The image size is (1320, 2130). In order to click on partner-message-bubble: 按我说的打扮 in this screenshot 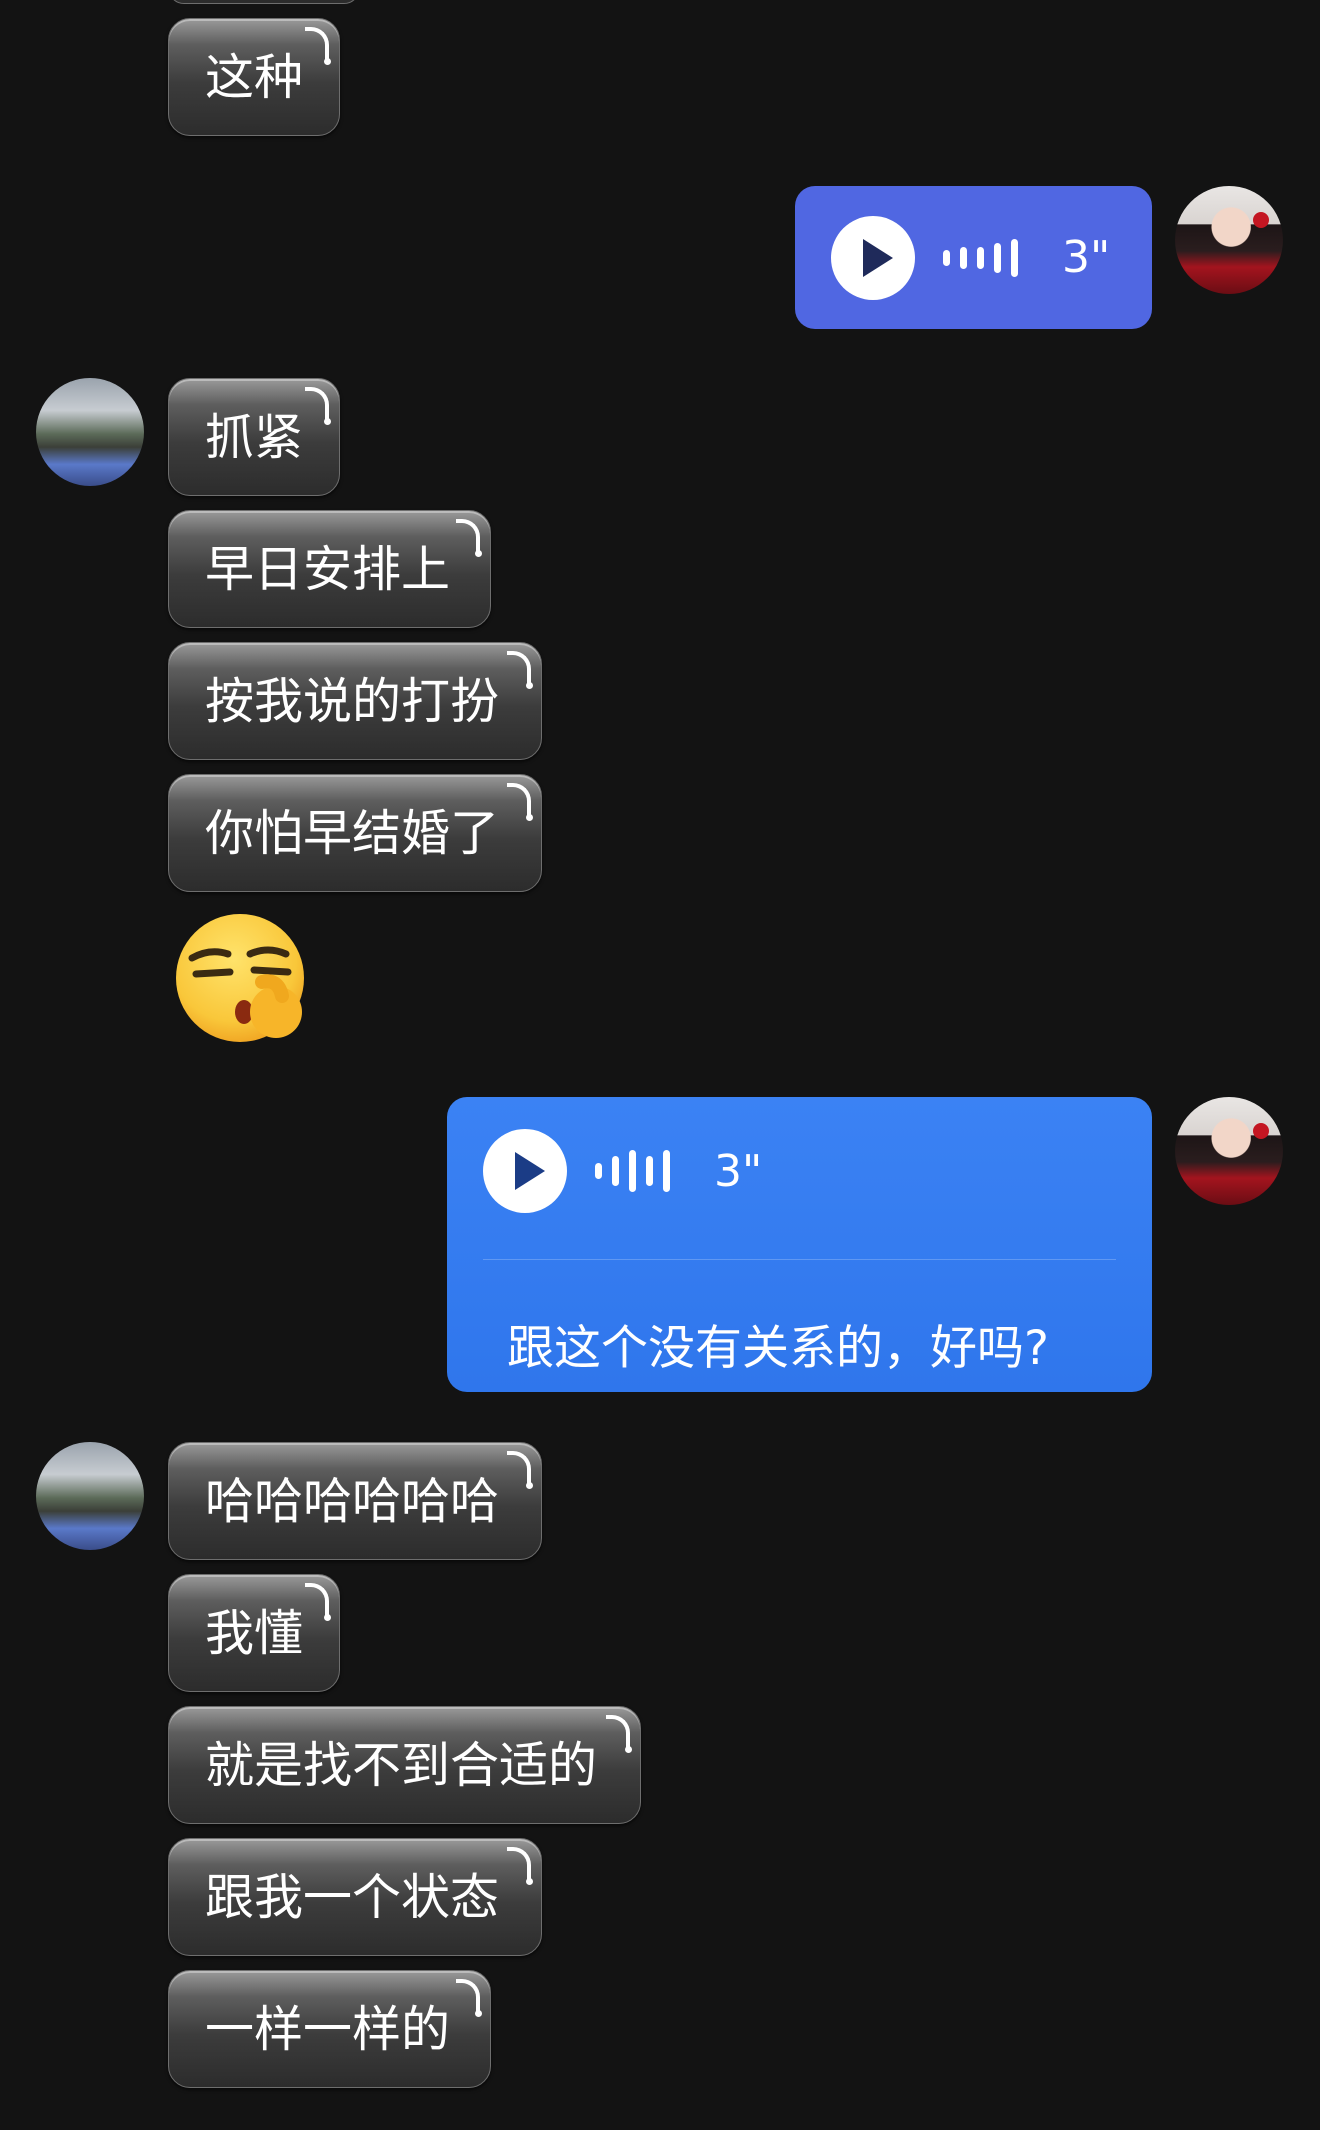, I will do `click(355, 701)`.